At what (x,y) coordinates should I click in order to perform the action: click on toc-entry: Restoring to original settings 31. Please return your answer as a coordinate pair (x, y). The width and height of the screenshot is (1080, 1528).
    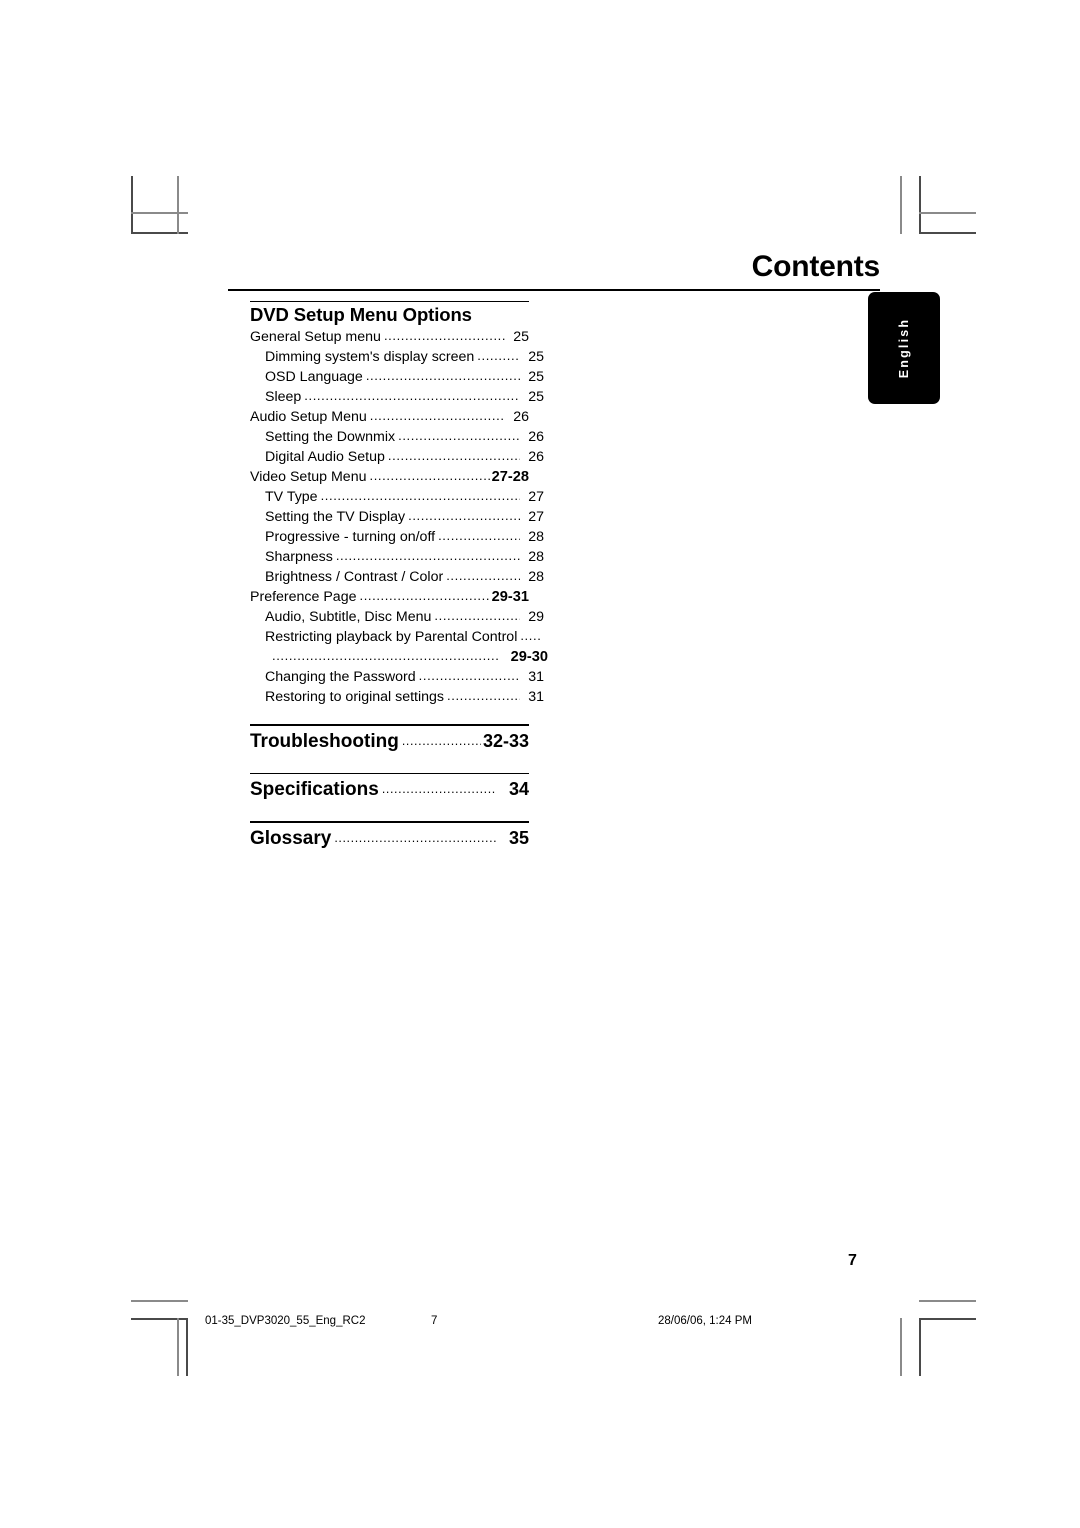
    Looking at the image, I should click on (397, 697).